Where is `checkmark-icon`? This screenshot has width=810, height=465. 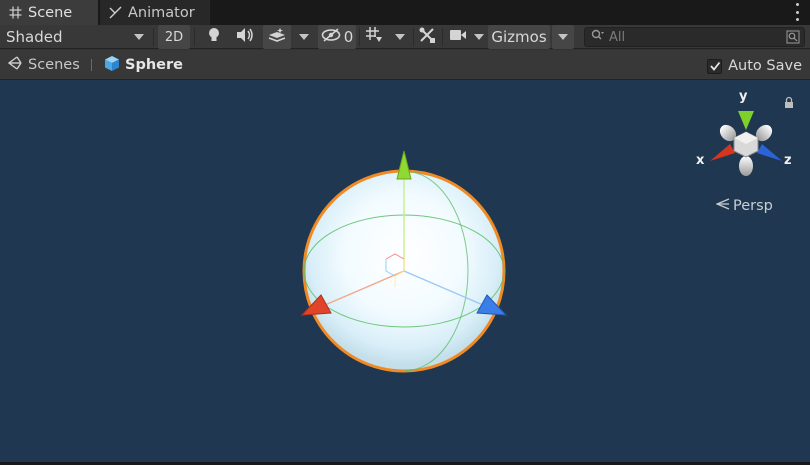
checkmark-icon is located at coordinates (714, 66).